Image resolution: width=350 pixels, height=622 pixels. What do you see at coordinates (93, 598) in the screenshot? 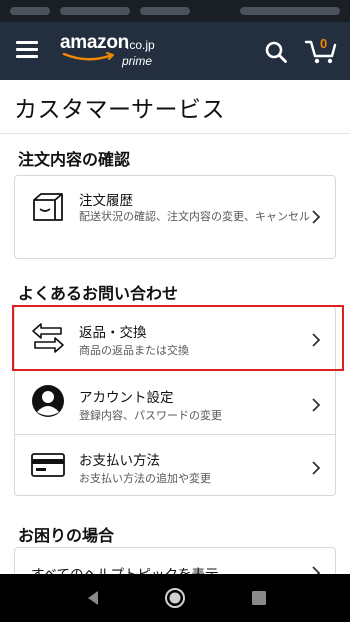
I see `back-icon` at bounding box center [93, 598].